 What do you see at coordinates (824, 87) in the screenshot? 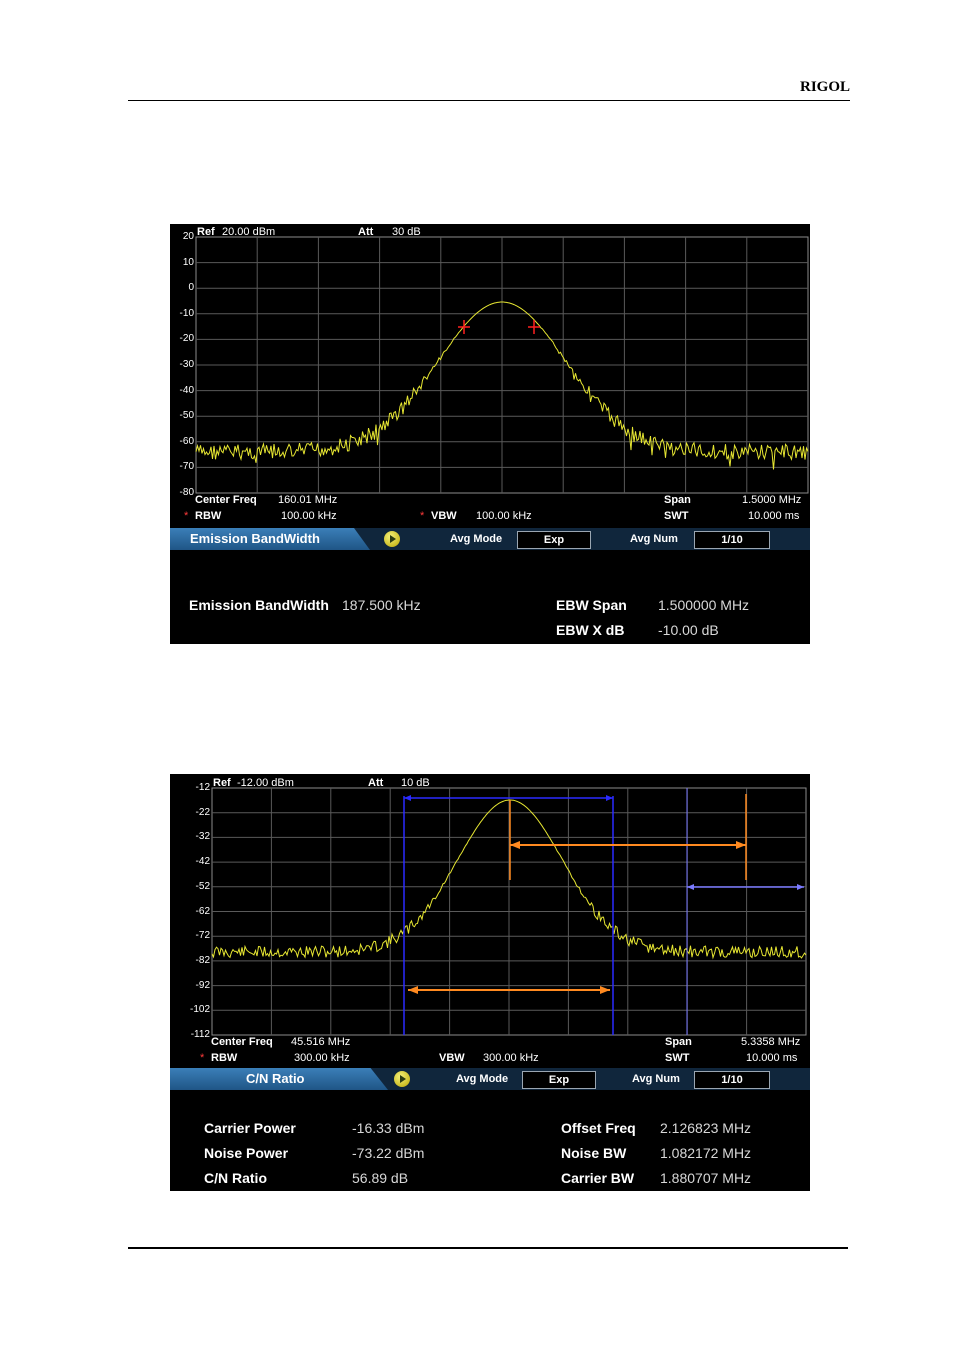
I see `brand-logo: RIGOL` at bounding box center [824, 87].